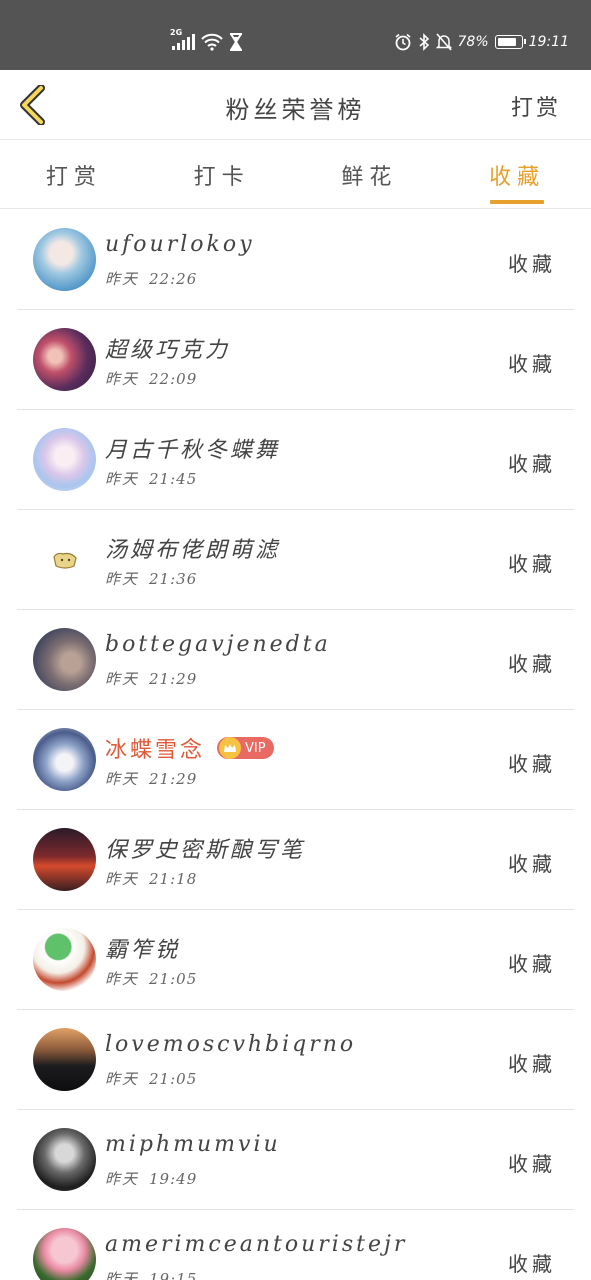  What do you see at coordinates (403, 42) in the screenshot?
I see `alarm-icon` at bounding box center [403, 42].